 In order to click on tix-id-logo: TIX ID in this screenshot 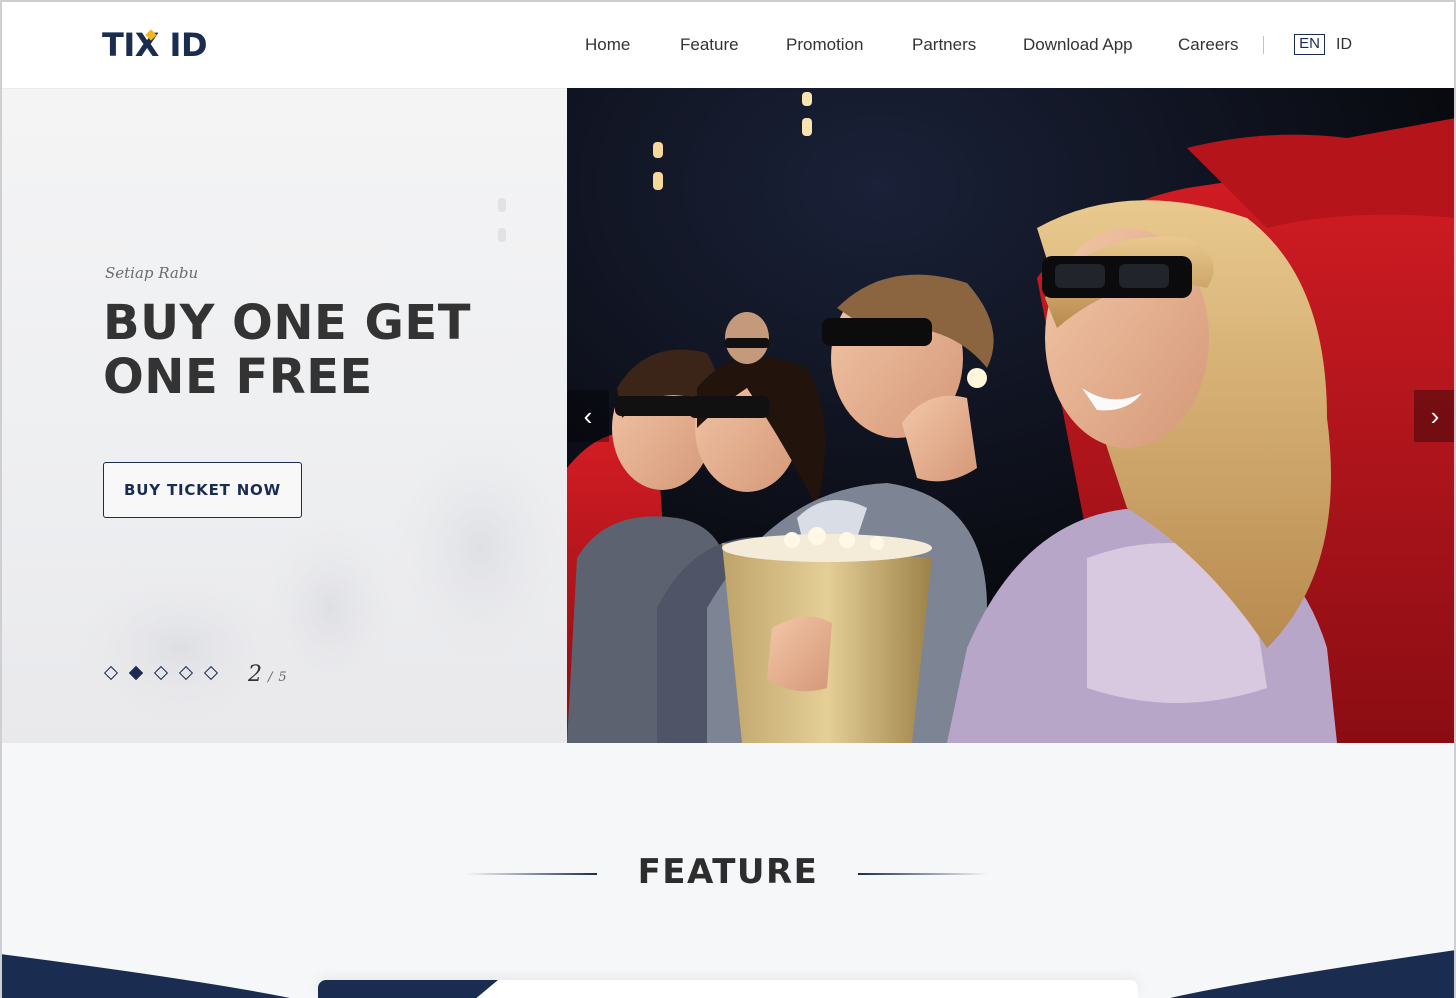, I will do `click(155, 45)`.